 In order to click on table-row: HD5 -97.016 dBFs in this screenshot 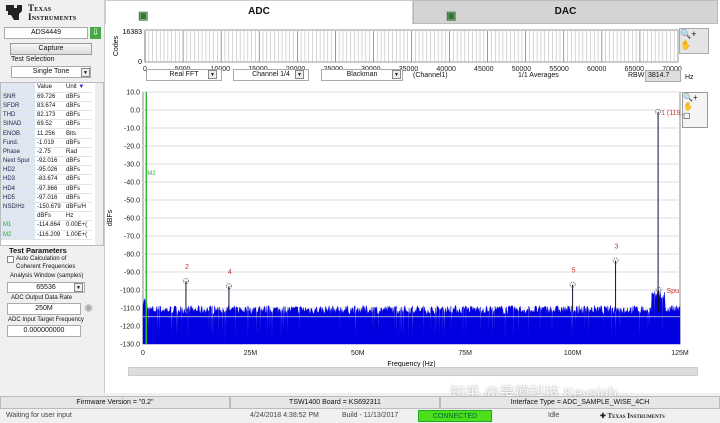, I will do `click(46, 198)`.